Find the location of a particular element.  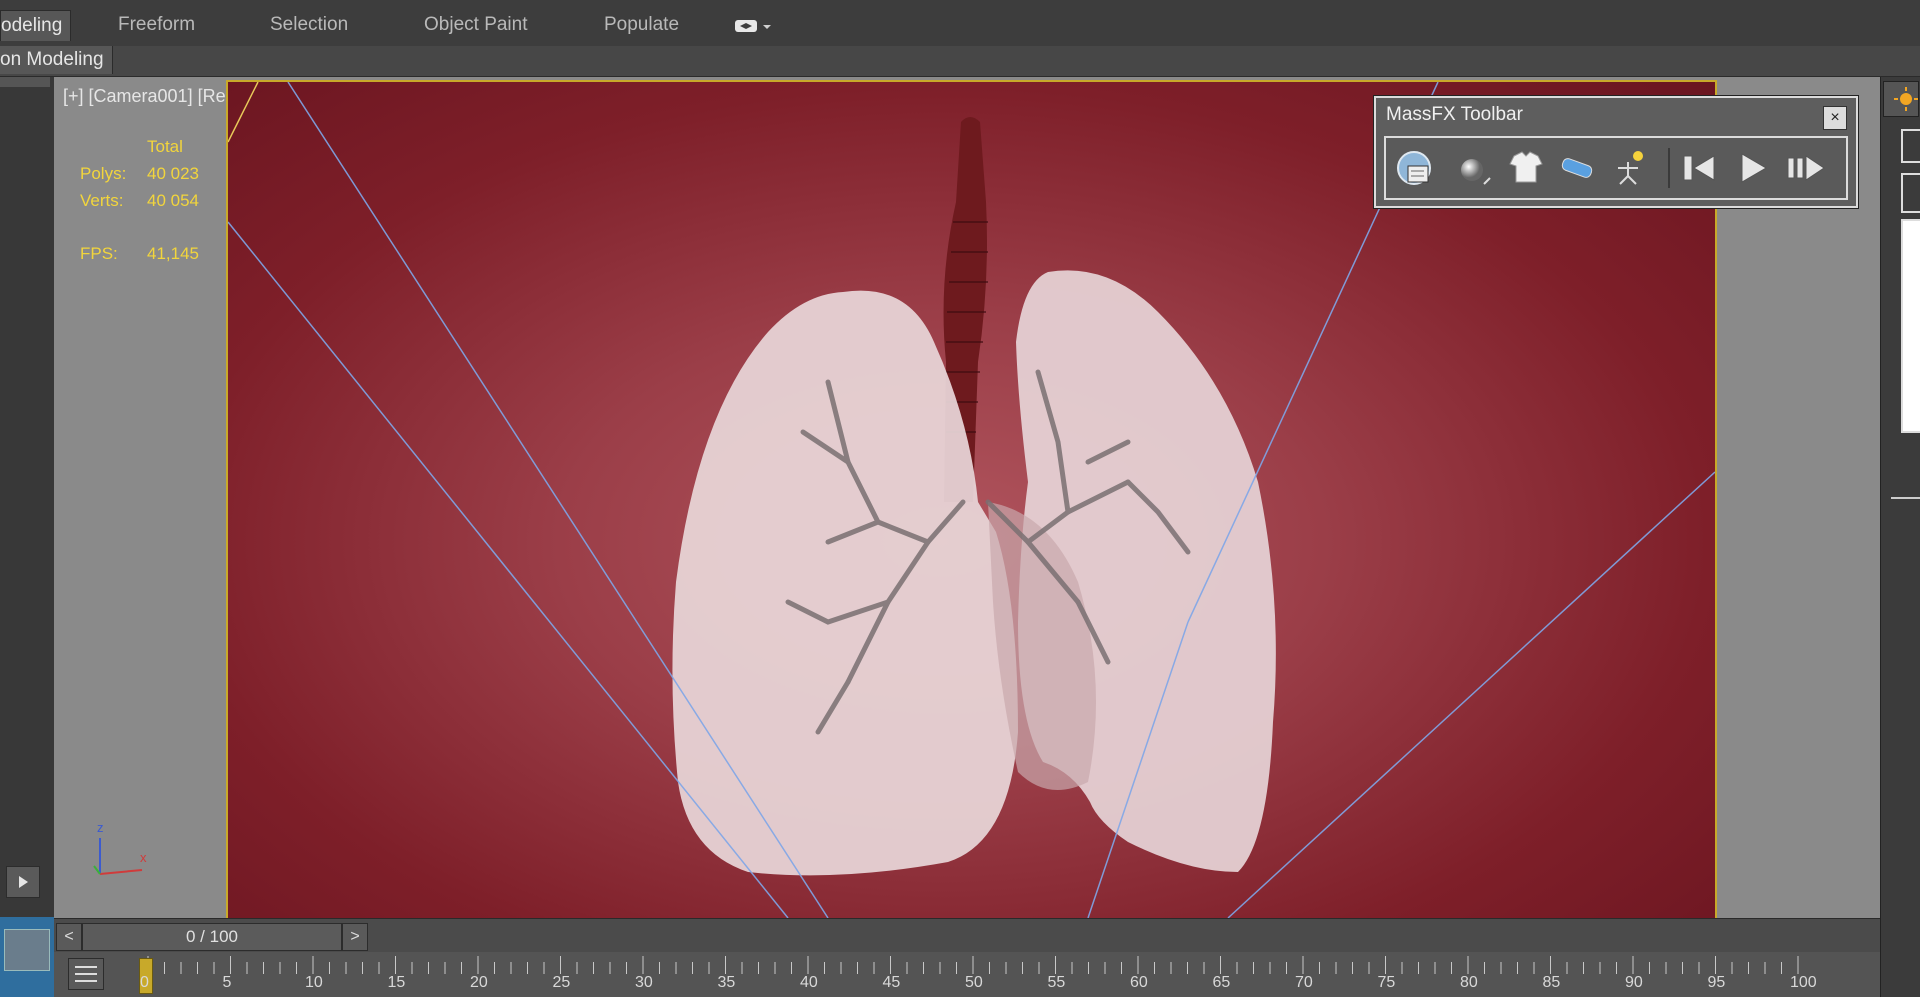

curve-editor-icon is located at coordinates (86, 974).